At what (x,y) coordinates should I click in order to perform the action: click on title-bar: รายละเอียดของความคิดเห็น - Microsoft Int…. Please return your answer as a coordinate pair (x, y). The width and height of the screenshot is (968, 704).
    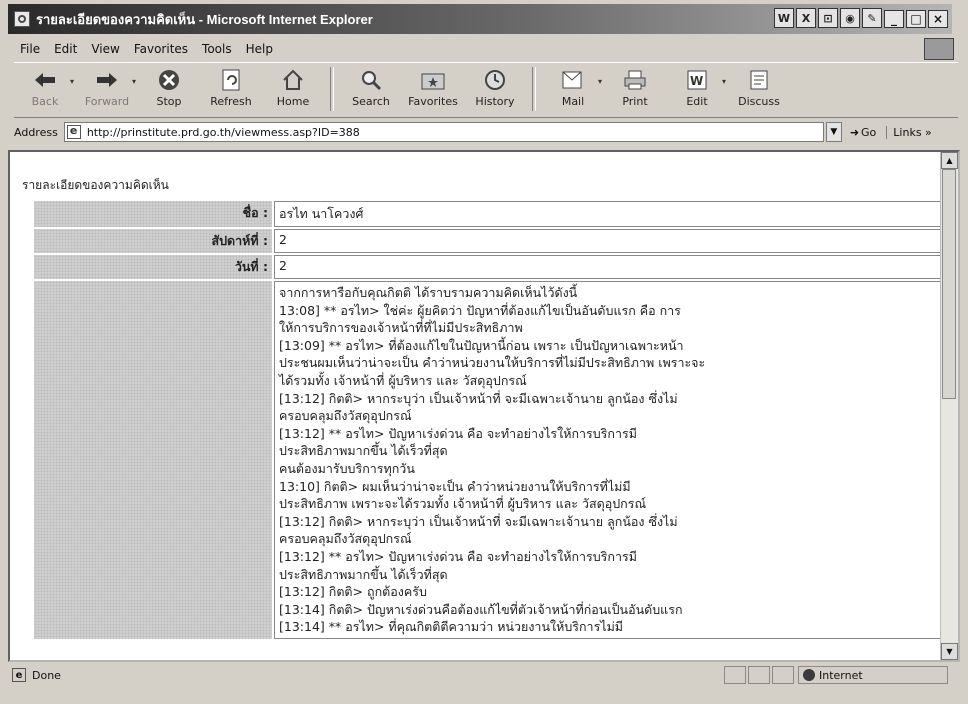
    Looking at the image, I should click on (480, 19).